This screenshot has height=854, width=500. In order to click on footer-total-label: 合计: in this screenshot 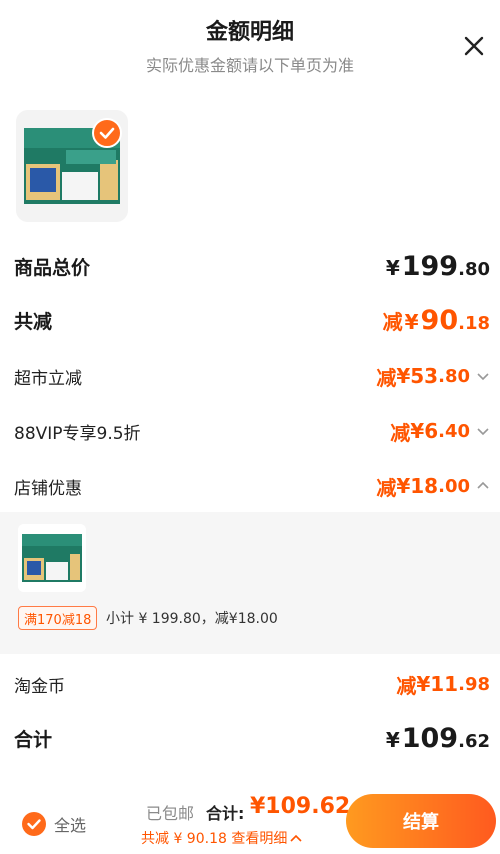, I will do `click(225, 813)`.